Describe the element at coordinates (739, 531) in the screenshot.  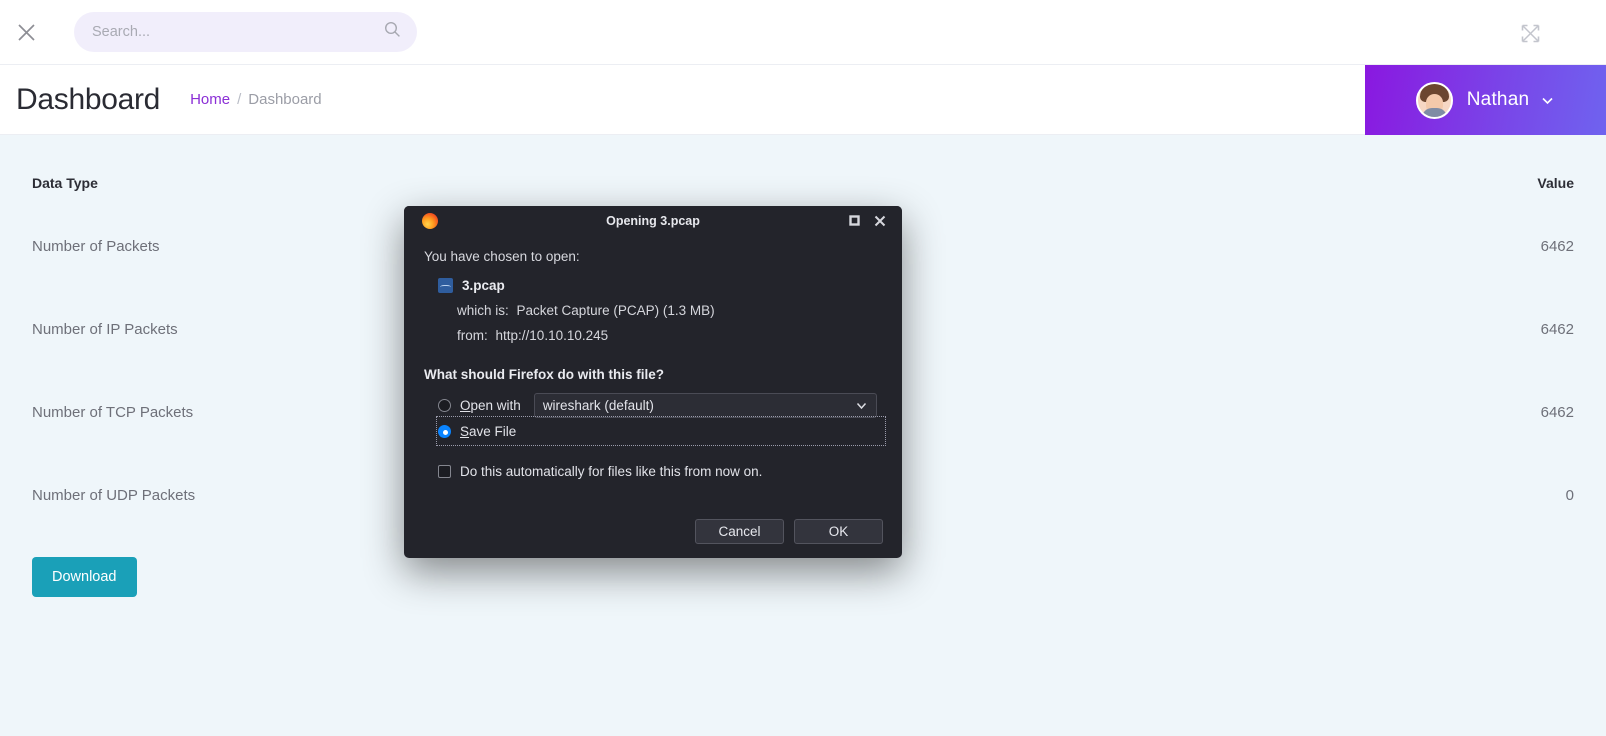
I see `cancel-button: Cancel` at that location.